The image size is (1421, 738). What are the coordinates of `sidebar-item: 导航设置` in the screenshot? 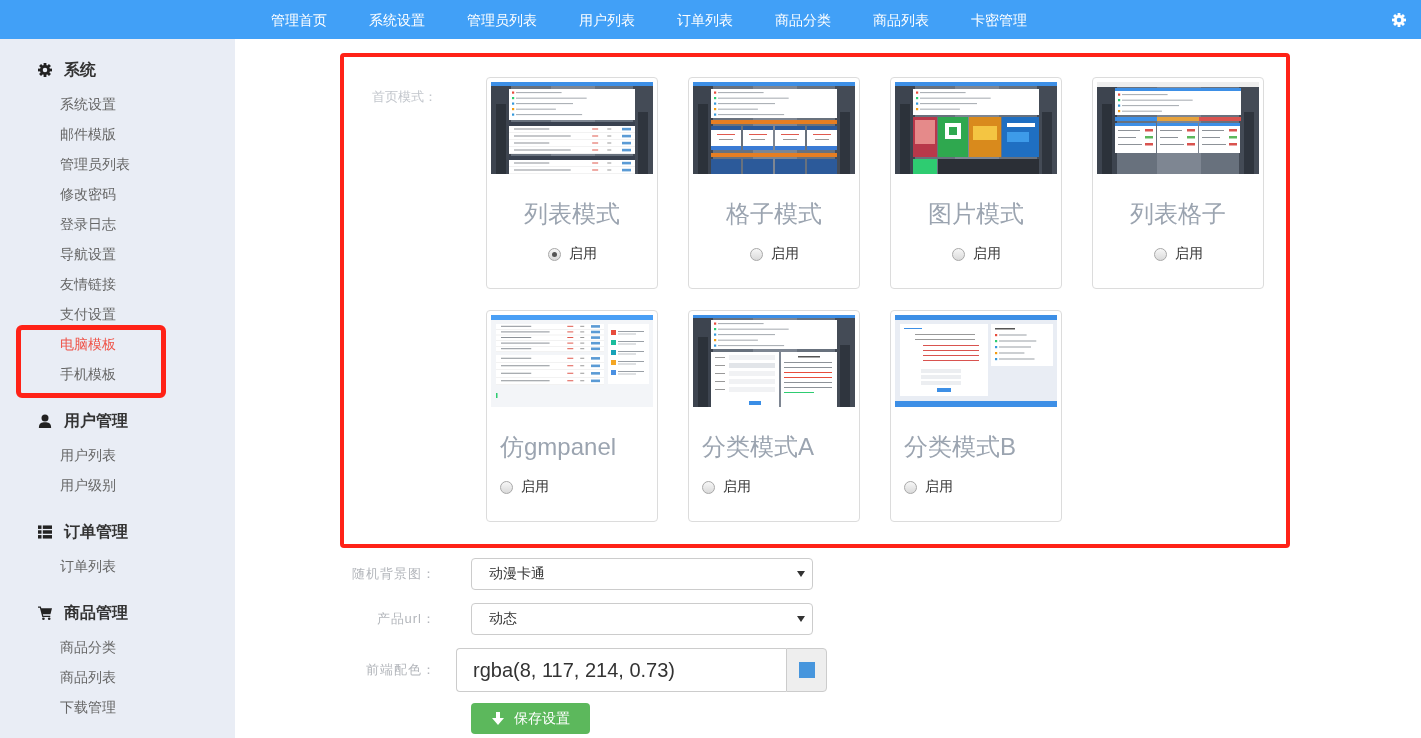 It's located at (88, 255).